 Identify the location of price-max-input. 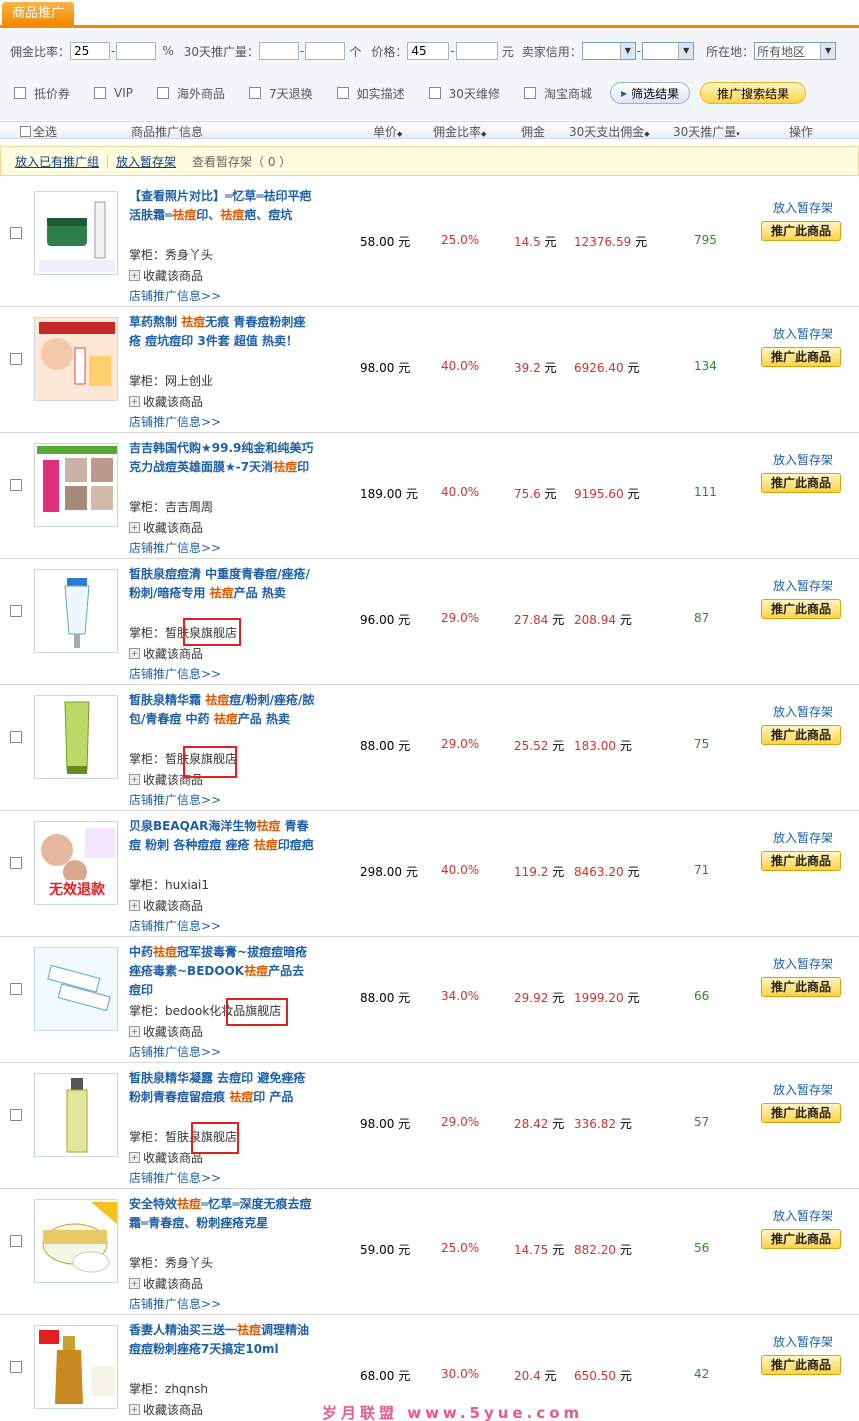
(476, 51).